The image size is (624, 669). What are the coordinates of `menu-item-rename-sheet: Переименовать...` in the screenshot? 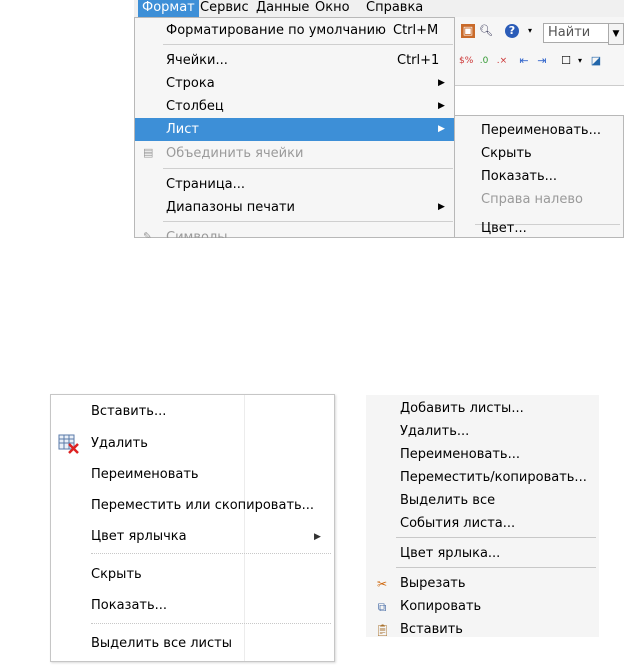 It's located at (482, 454).